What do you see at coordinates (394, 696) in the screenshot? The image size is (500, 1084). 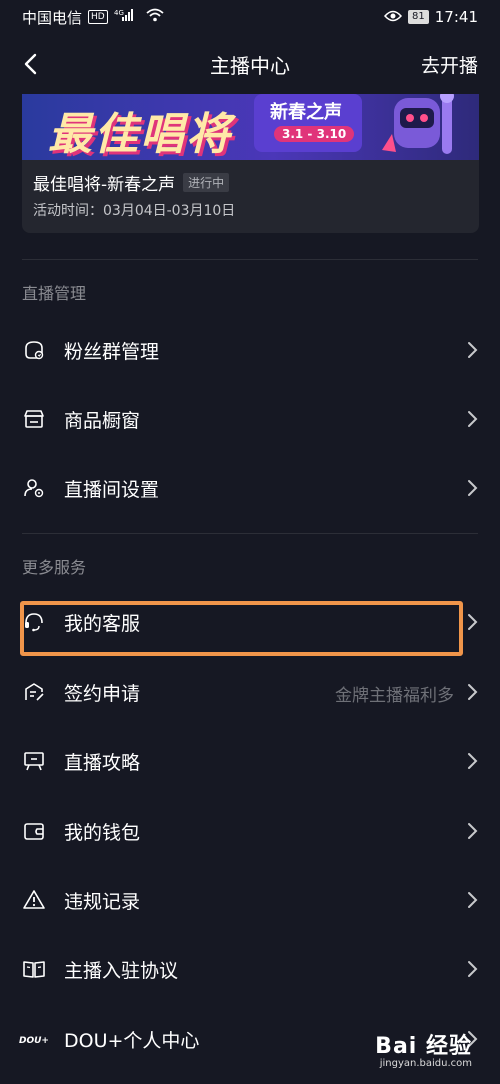 I see `menu-item-hint: 金牌主播福利多` at bounding box center [394, 696].